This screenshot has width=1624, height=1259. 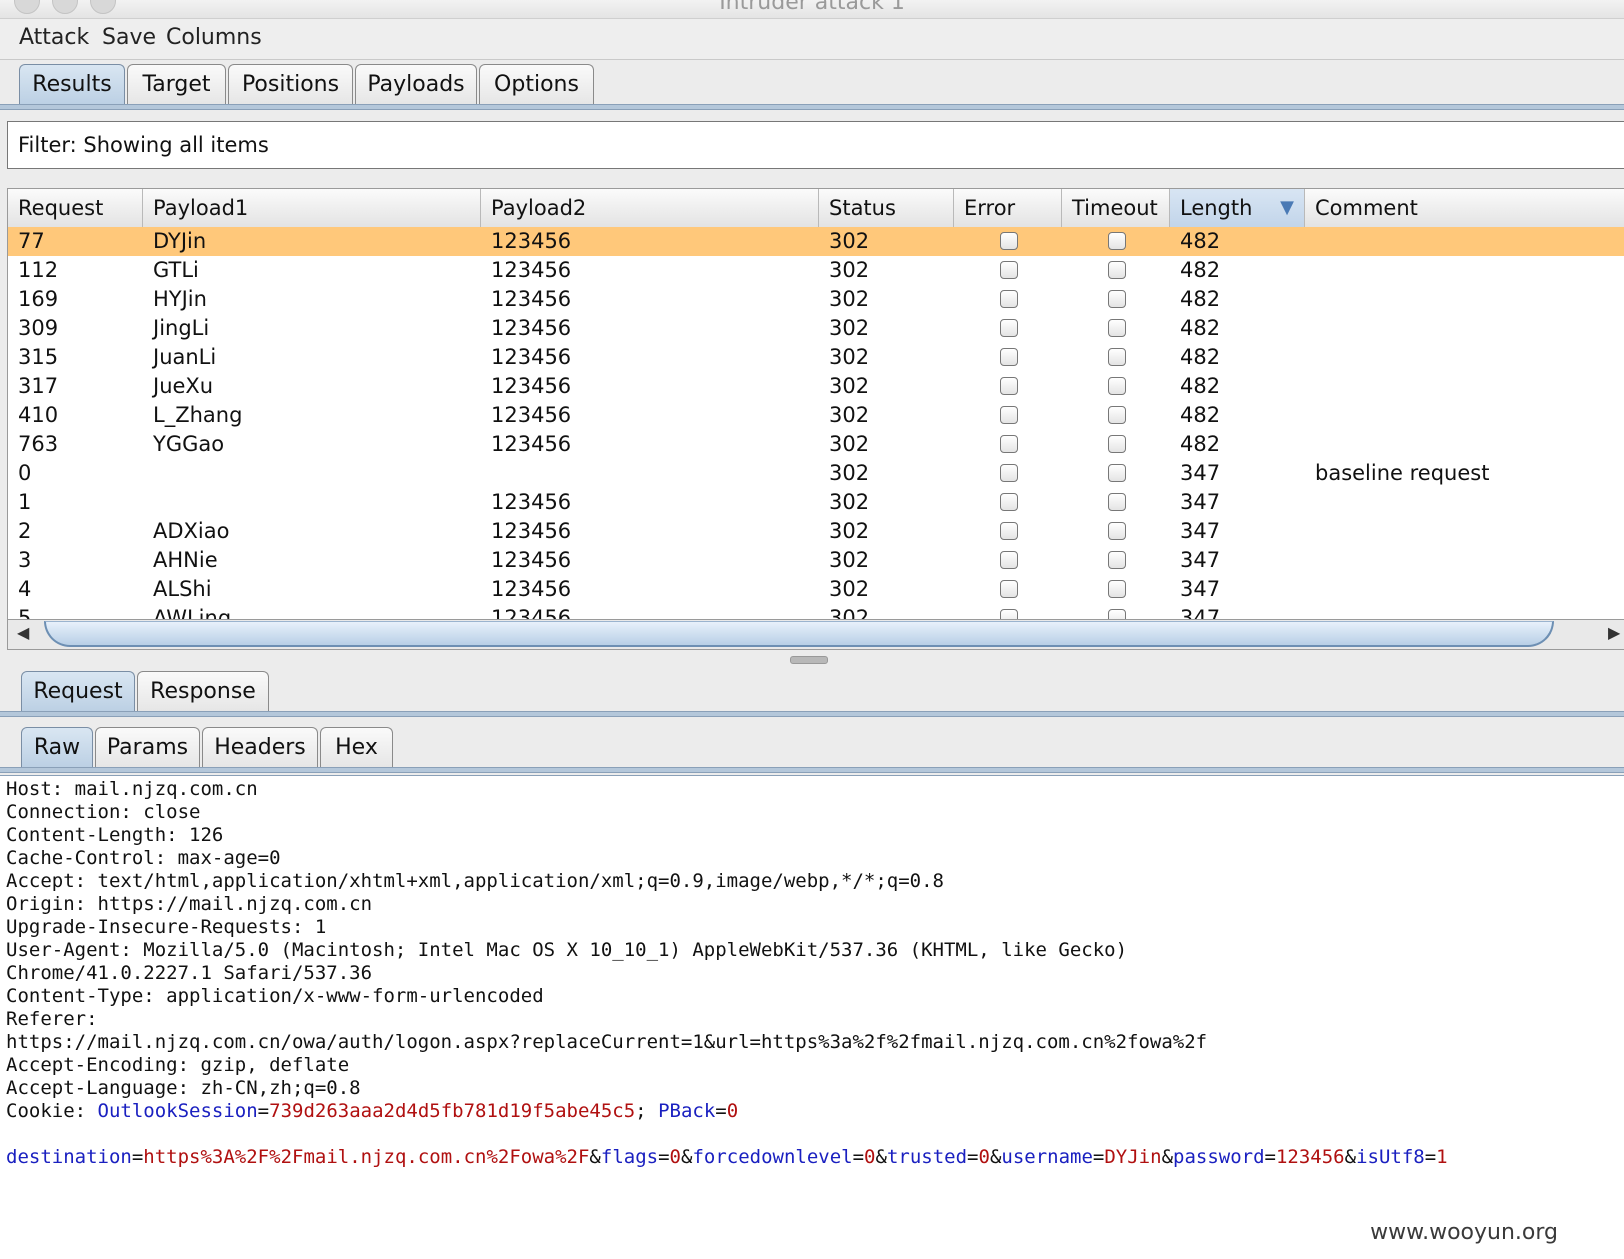 What do you see at coordinates (816, 444) in the screenshot?
I see `table-row: 763 YGGao 123456 302 482` at bounding box center [816, 444].